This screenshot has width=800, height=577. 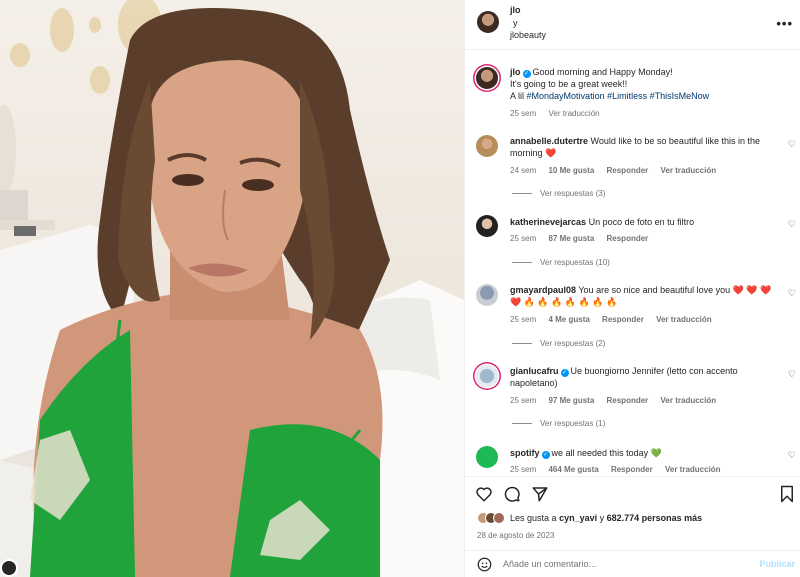 What do you see at coordinates (515, 72) in the screenshot?
I see `caption-username: jlo` at bounding box center [515, 72].